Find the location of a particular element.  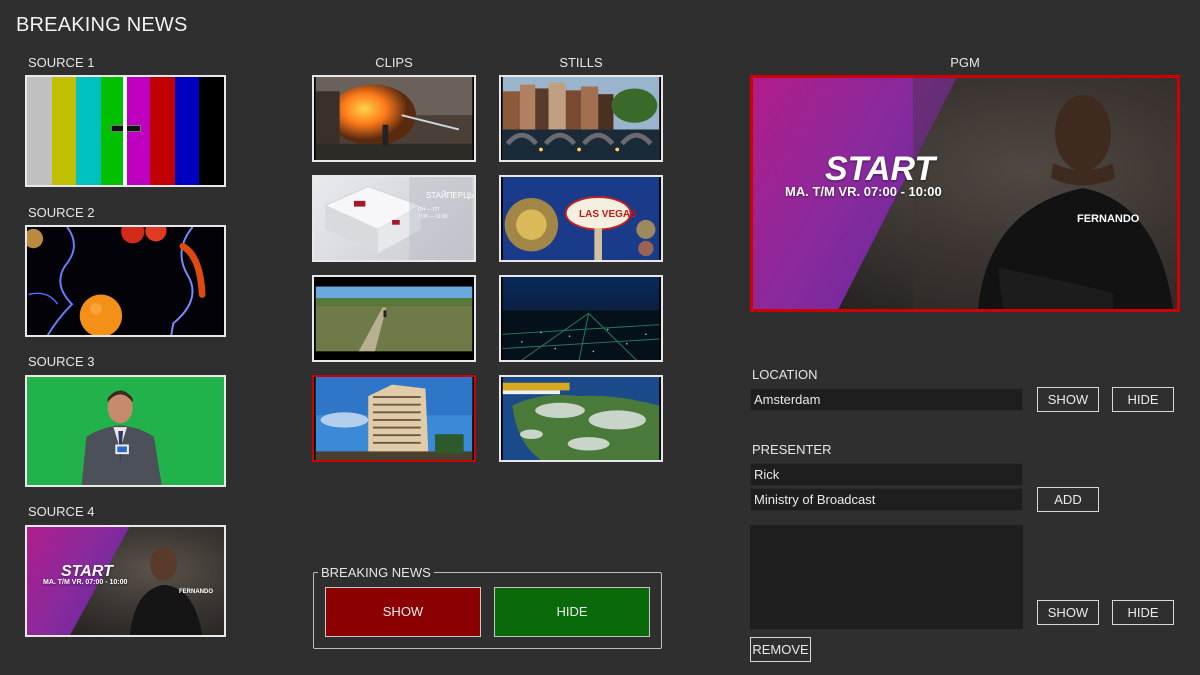

location-label: LOCATION is located at coordinates (785, 374).